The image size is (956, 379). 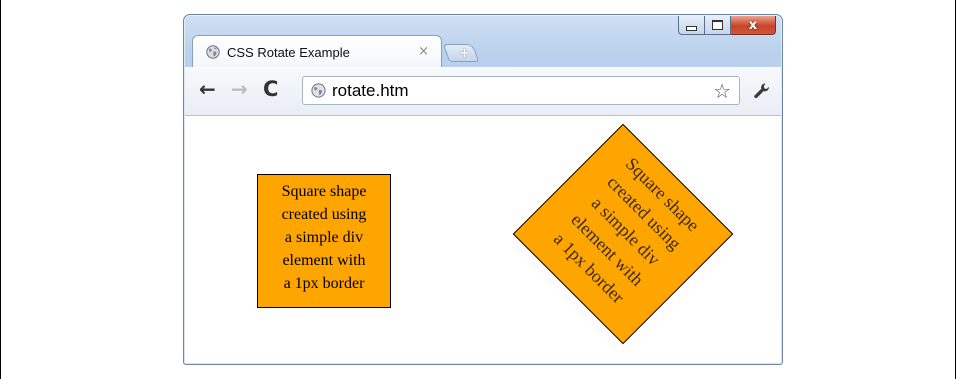 What do you see at coordinates (324, 260) in the screenshot?
I see `square-line: element with` at bounding box center [324, 260].